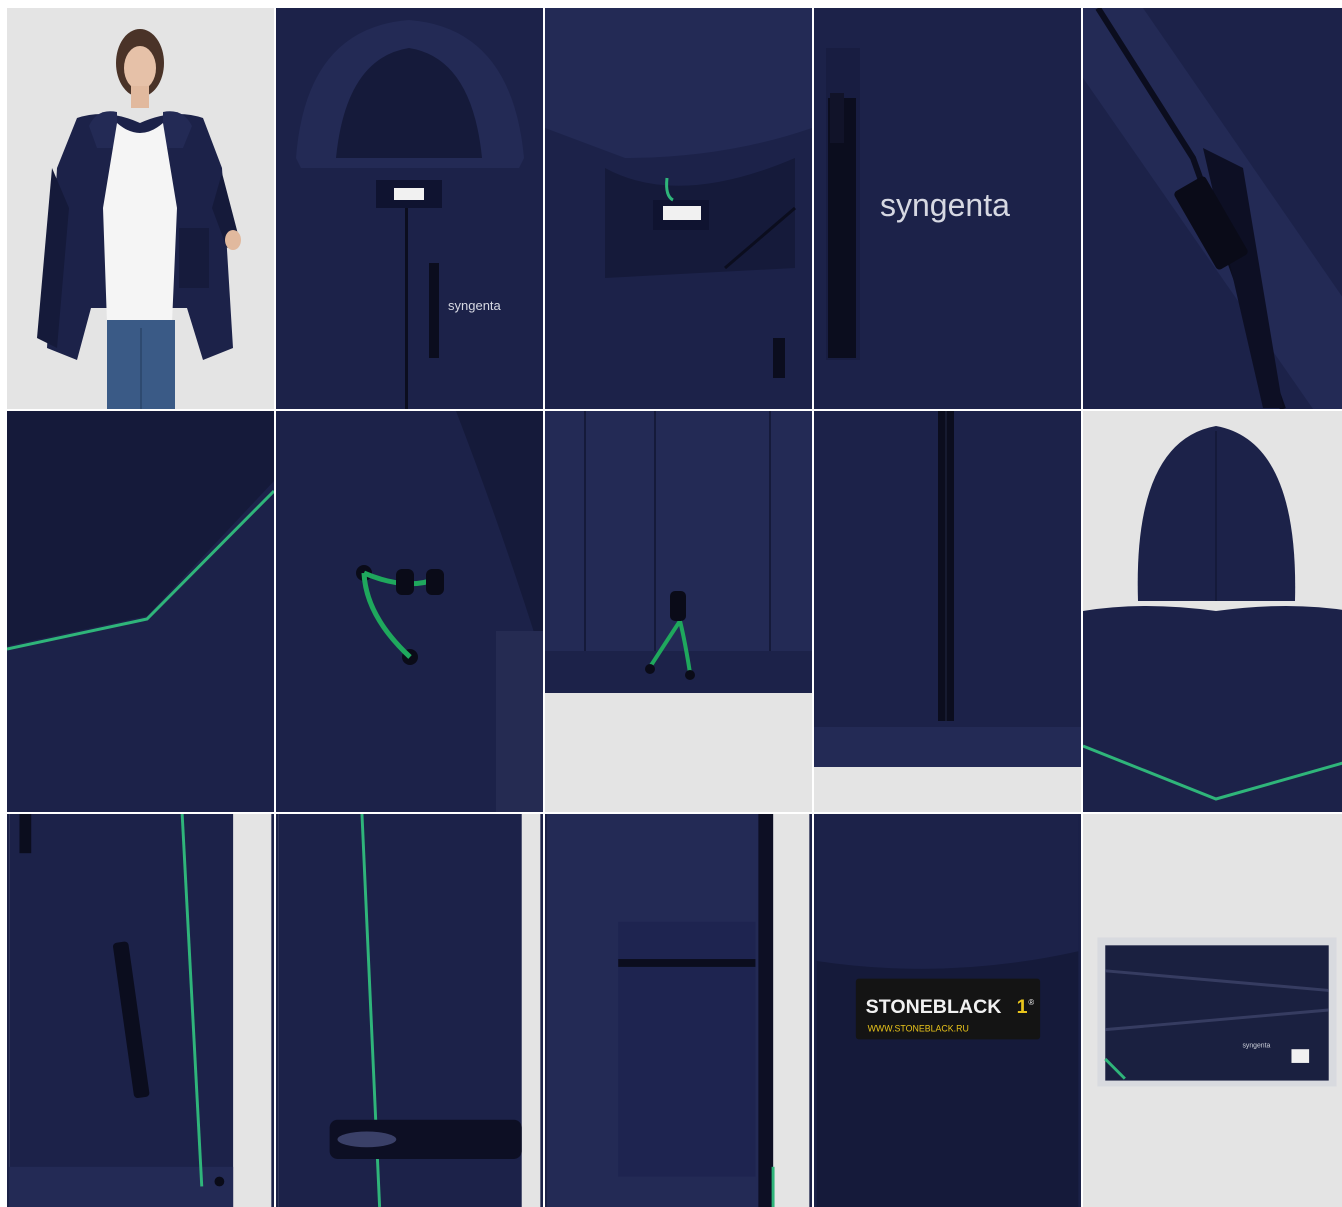  I want to click on packaging-logo: syngenta, so click(1256, 1045).